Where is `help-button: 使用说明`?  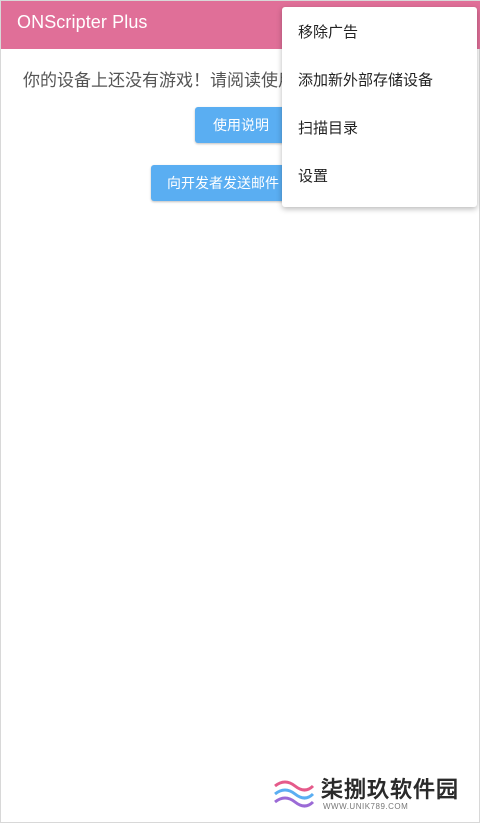 help-button: 使用说明 is located at coordinates (241, 125).